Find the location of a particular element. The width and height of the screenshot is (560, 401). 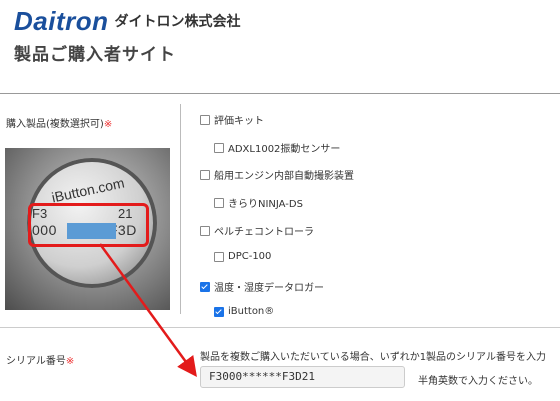

option-label: 温度・湿度データロガー is located at coordinates (269, 288).